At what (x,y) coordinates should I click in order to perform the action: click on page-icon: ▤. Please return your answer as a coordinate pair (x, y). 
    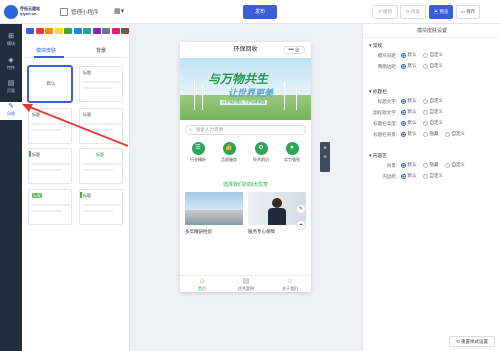
    Looking at the image, I should click on (11, 83).